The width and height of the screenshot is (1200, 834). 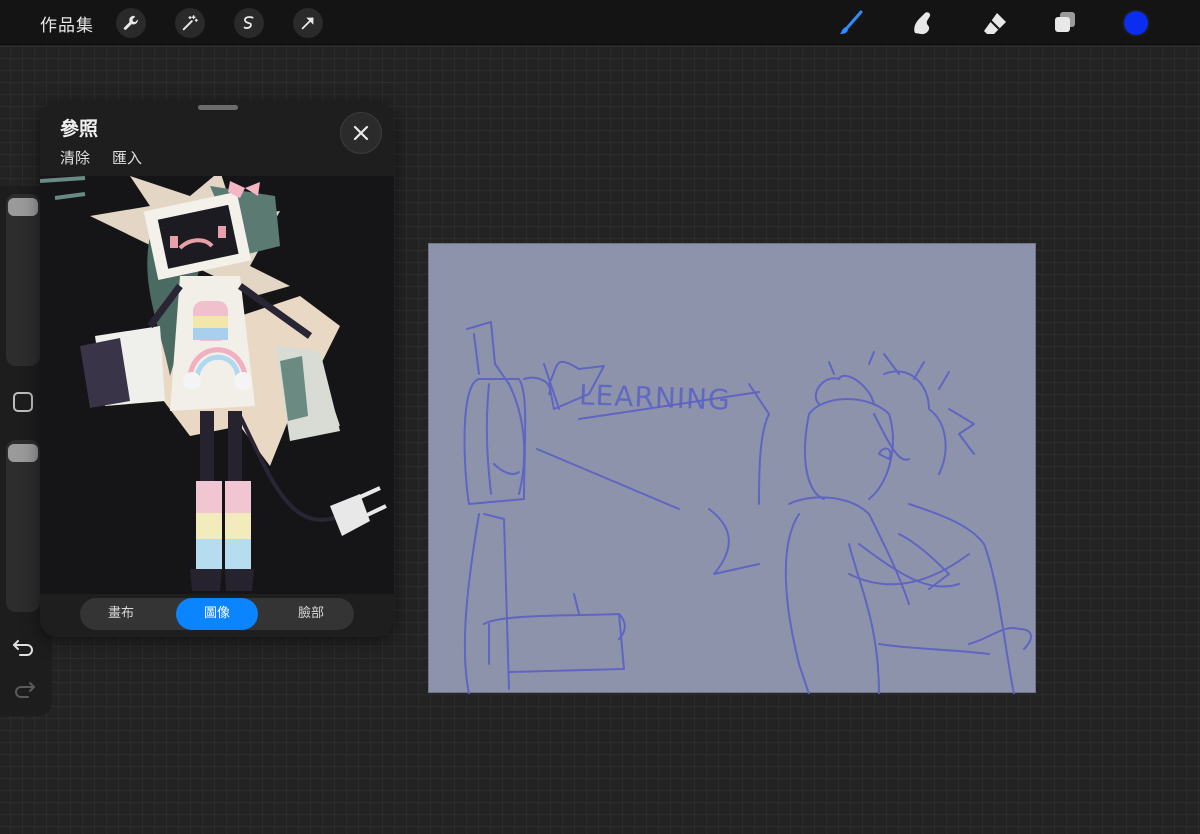 I want to click on import-button: 匯入, so click(x=127, y=157).